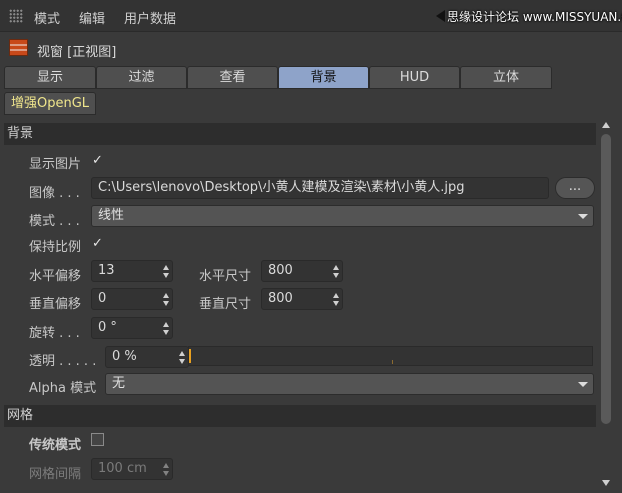 The image size is (622, 493). What do you see at coordinates (302, 299) in the screenshot?
I see `v-size-field: 800` at bounding box center [302, 299].